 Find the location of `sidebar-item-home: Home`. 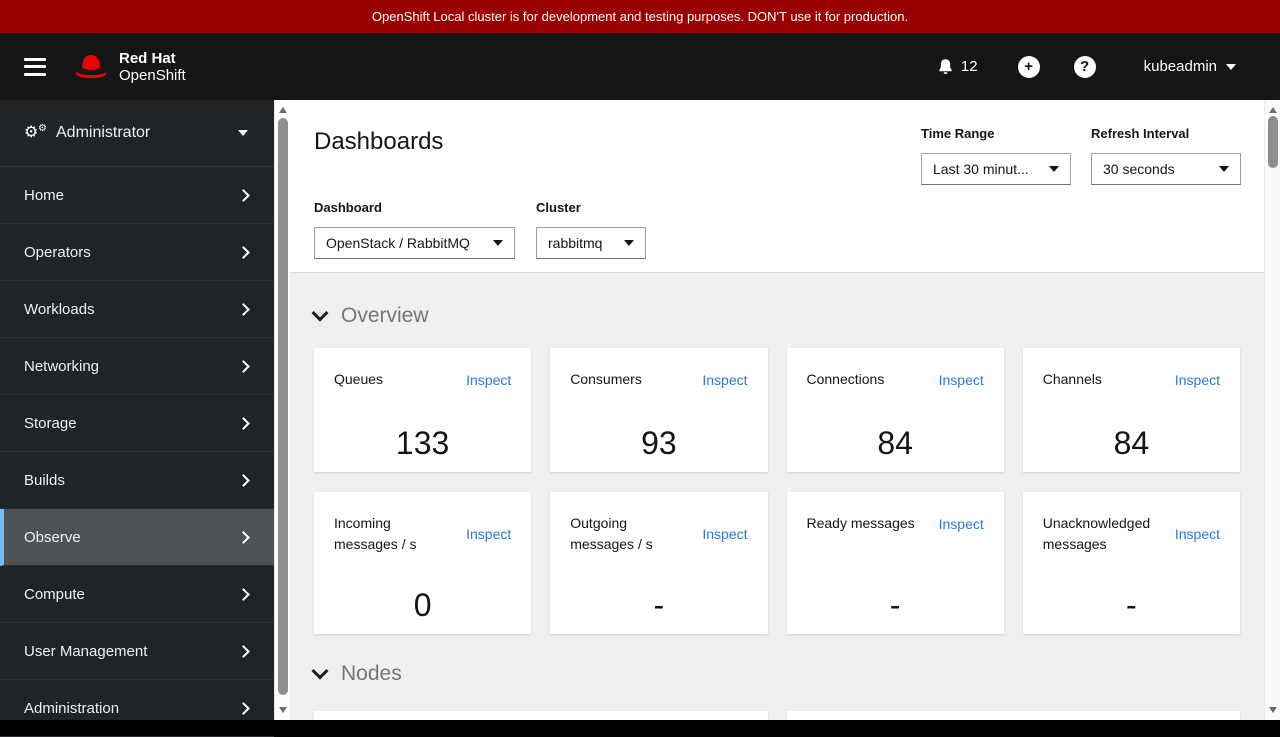

sidebar-item-home: Home is located at coordinates (137, 195).